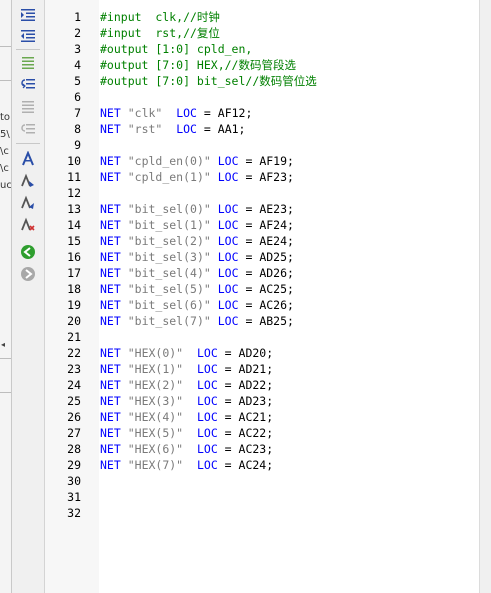 The image size is (491, 593). Describe the element at coordinates (273, 177) in the screenshot. I see `pin-value: AF23` at that location.